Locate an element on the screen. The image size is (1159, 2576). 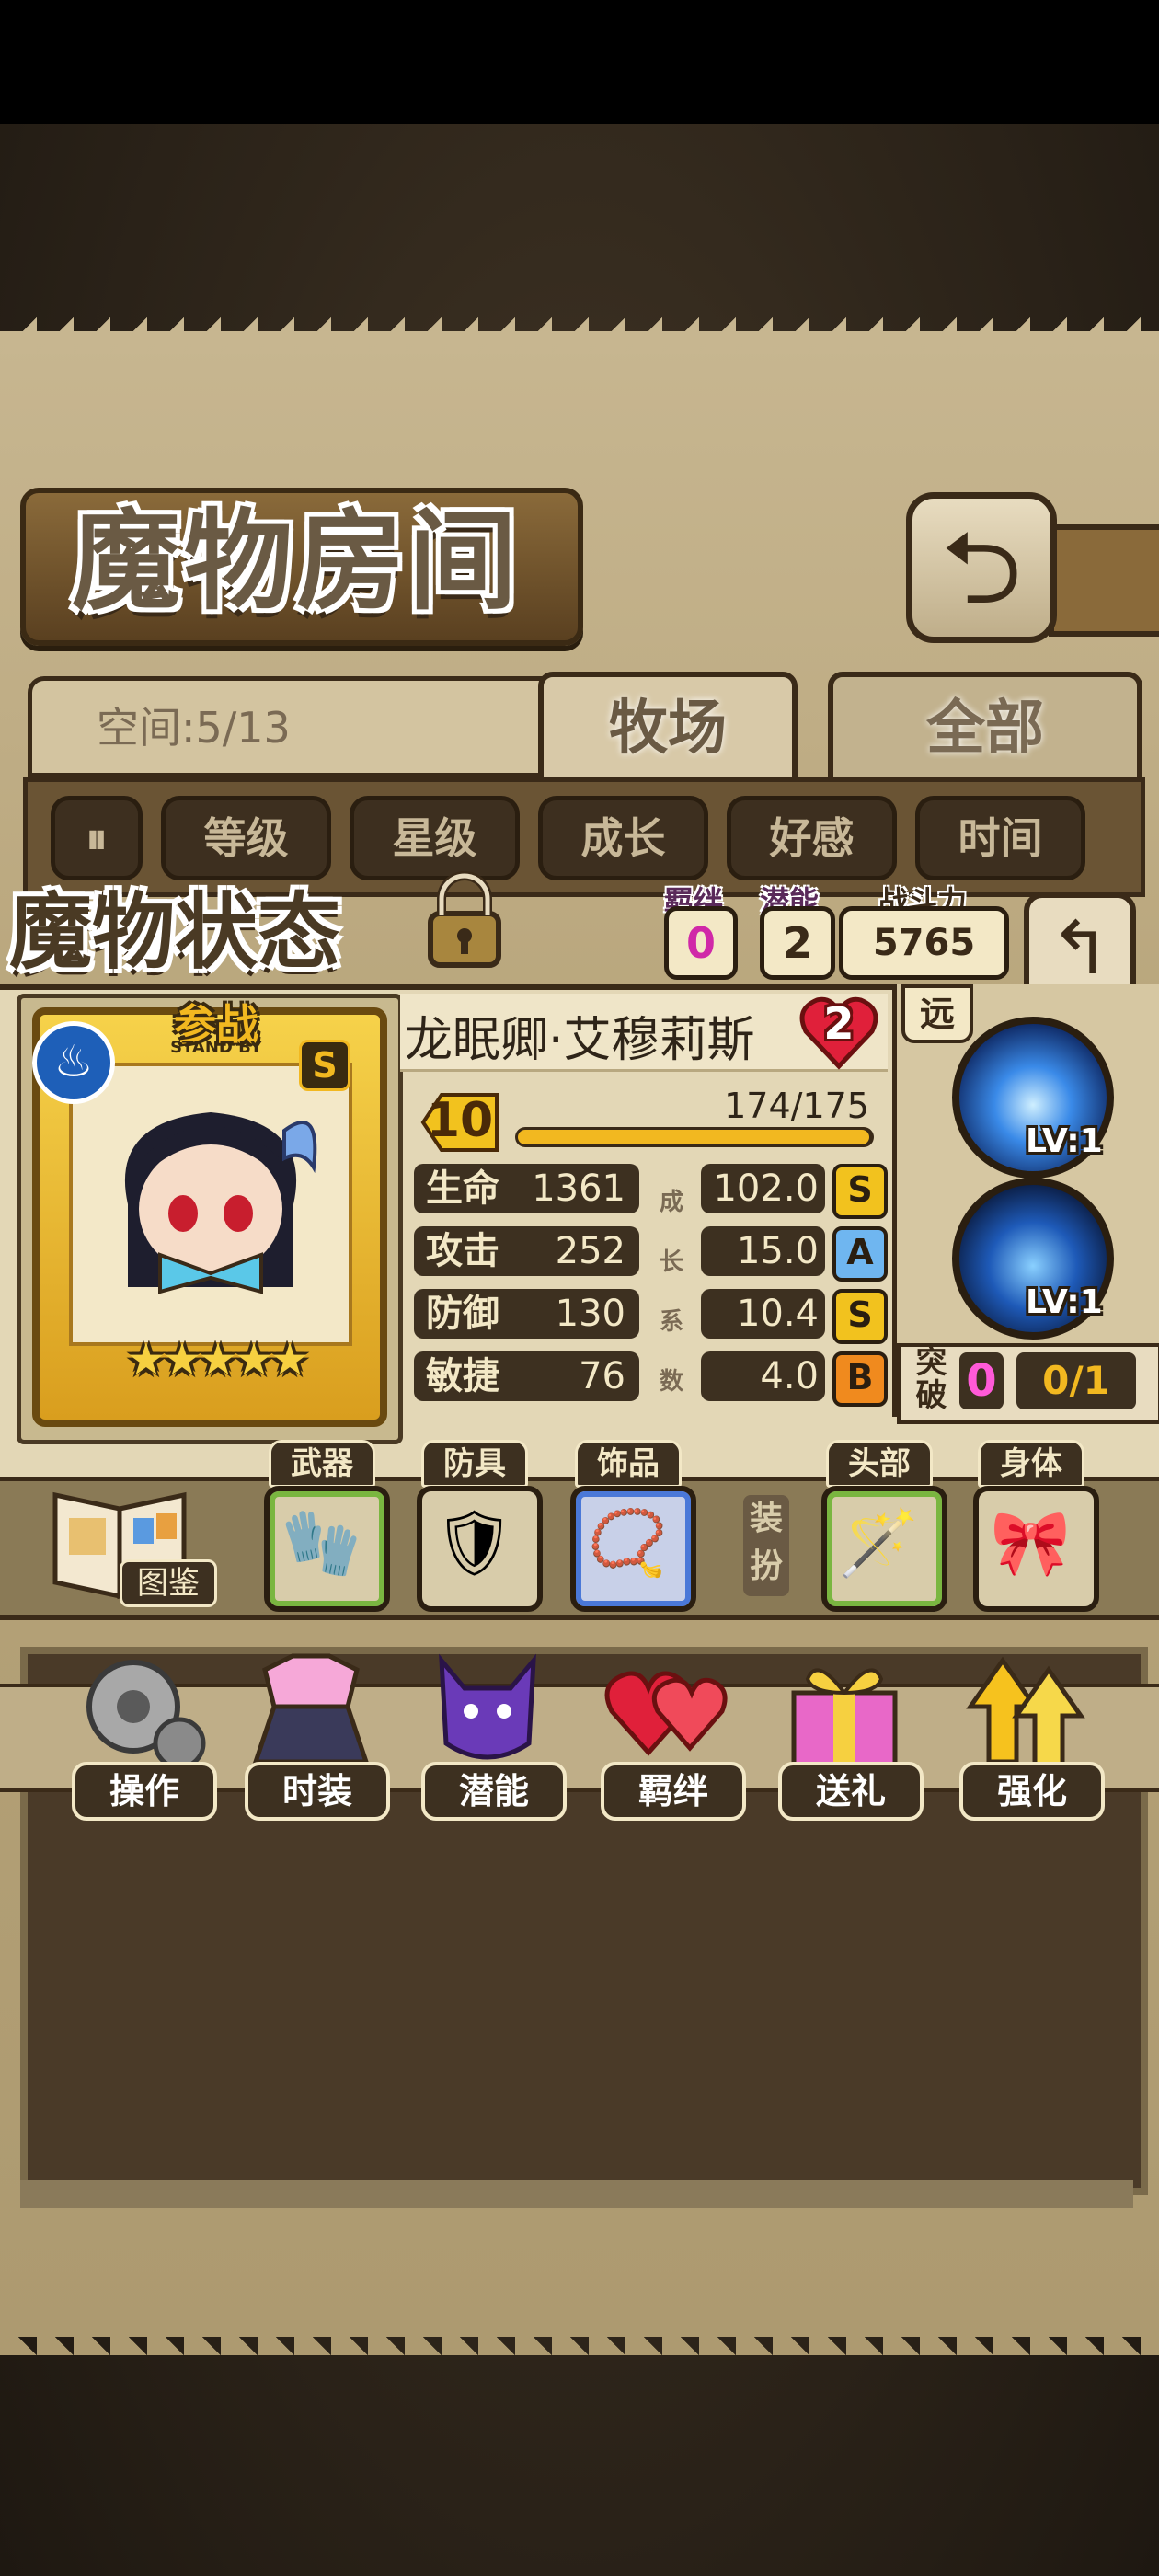
bond-value: 0 is located at coordinates (701, 943).